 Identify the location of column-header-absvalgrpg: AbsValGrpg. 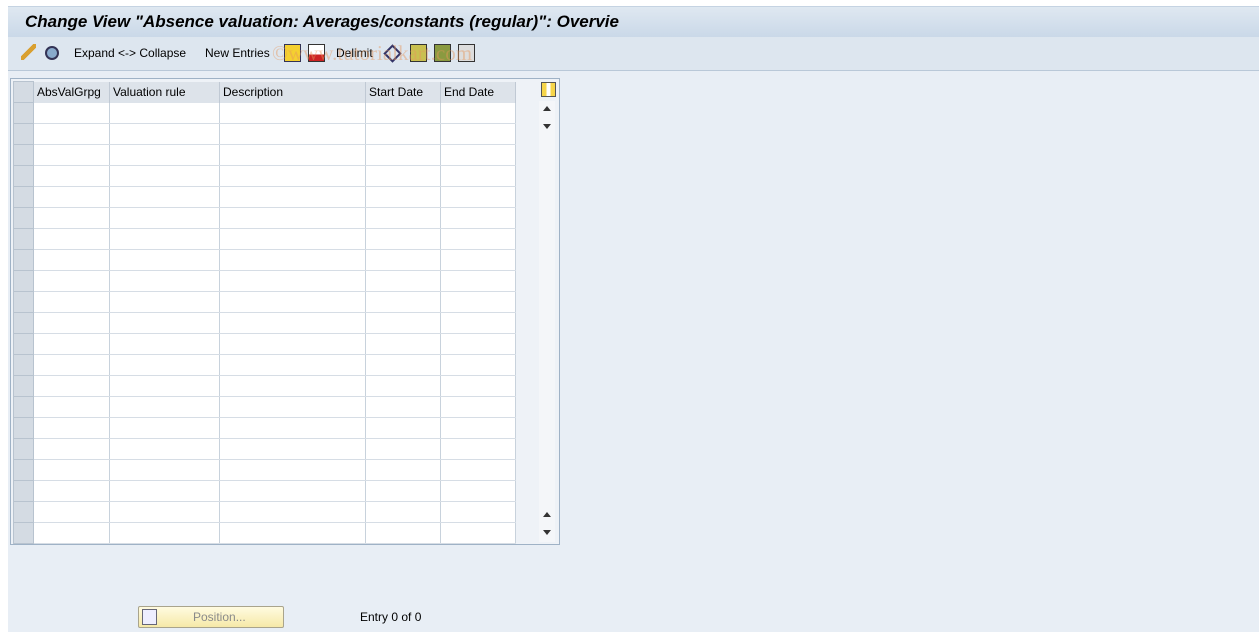
(71, 92).